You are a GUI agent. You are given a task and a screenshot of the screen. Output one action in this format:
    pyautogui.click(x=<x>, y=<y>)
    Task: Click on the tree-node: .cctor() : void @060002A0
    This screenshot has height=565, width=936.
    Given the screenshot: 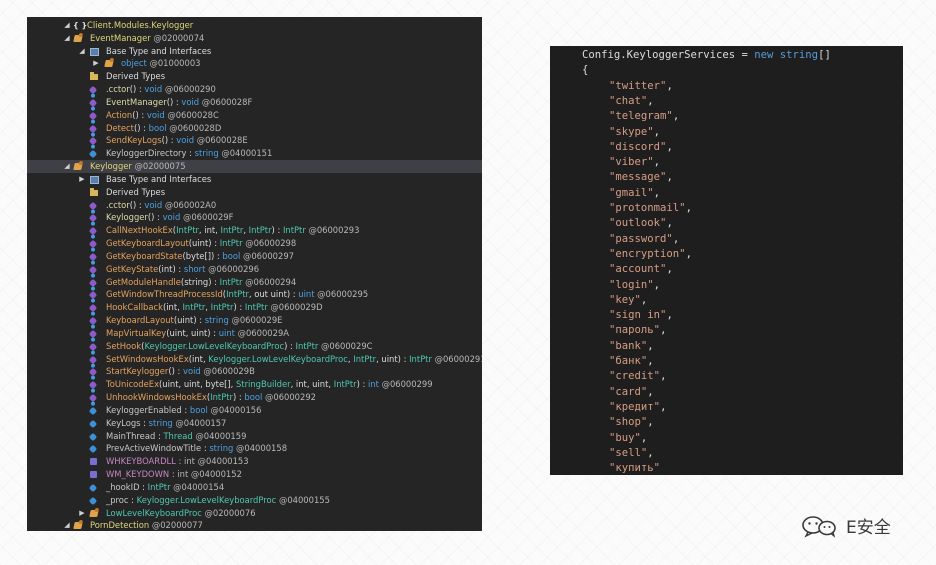 What is the action you would take?
    pyautogui.click(x=254, y=205)
    